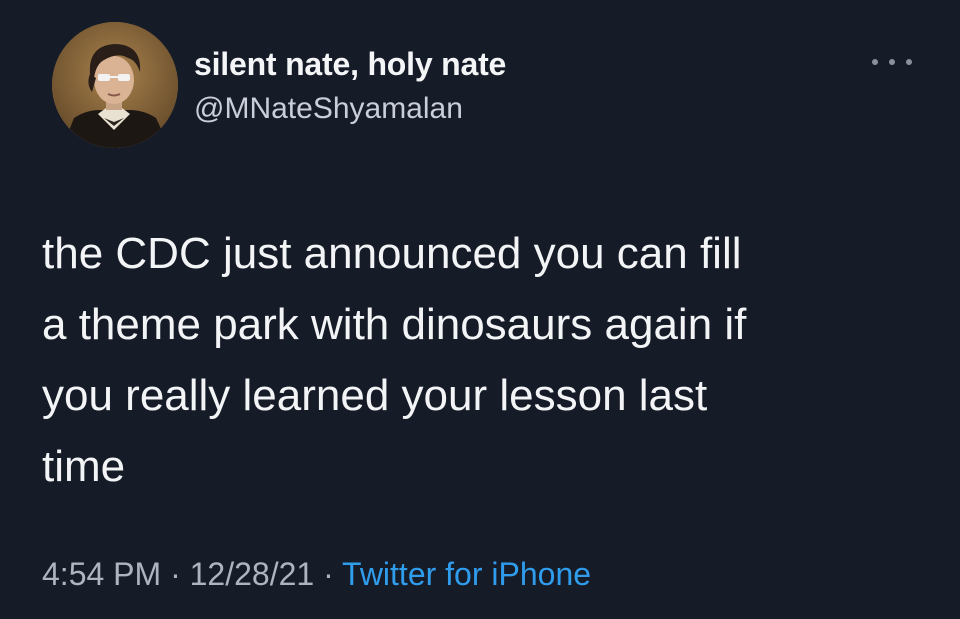 The height and width of the screenshot is (619, 960). What do you see at coordinates (252, 574) in the screenshot?
I see `tweet-date: 12/28/21` at bounding box center [252, 574].